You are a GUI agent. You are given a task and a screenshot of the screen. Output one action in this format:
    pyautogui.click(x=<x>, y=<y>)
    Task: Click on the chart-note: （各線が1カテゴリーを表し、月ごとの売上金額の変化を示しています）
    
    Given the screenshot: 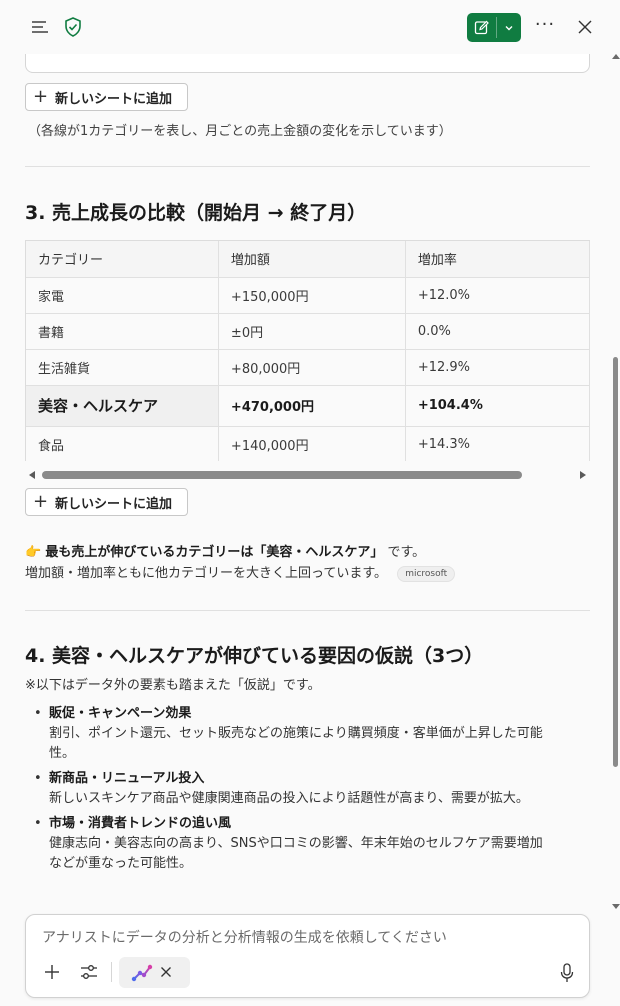 What is the action you would take?
    pyautogui.click(x=240, y=131)
    